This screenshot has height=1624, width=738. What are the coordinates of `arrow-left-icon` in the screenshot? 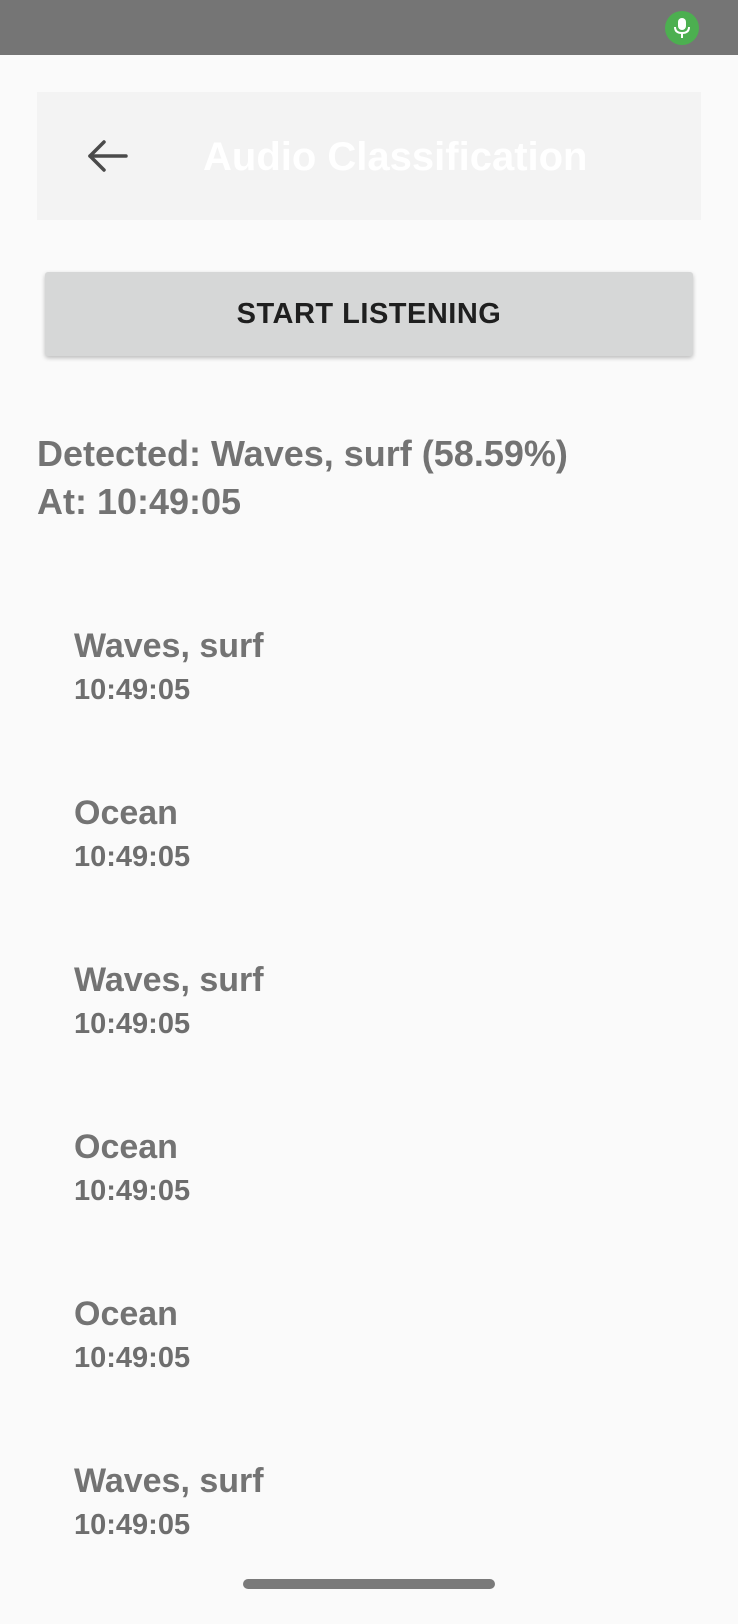 It's located at (108, 156).